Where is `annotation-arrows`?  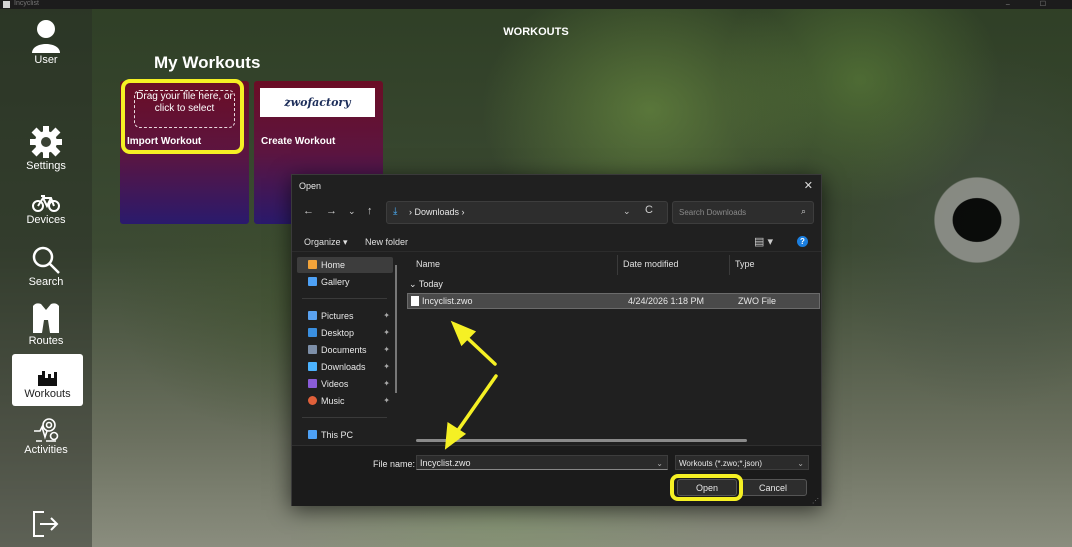 annotation-arrows is located at coordinates (471, 385).